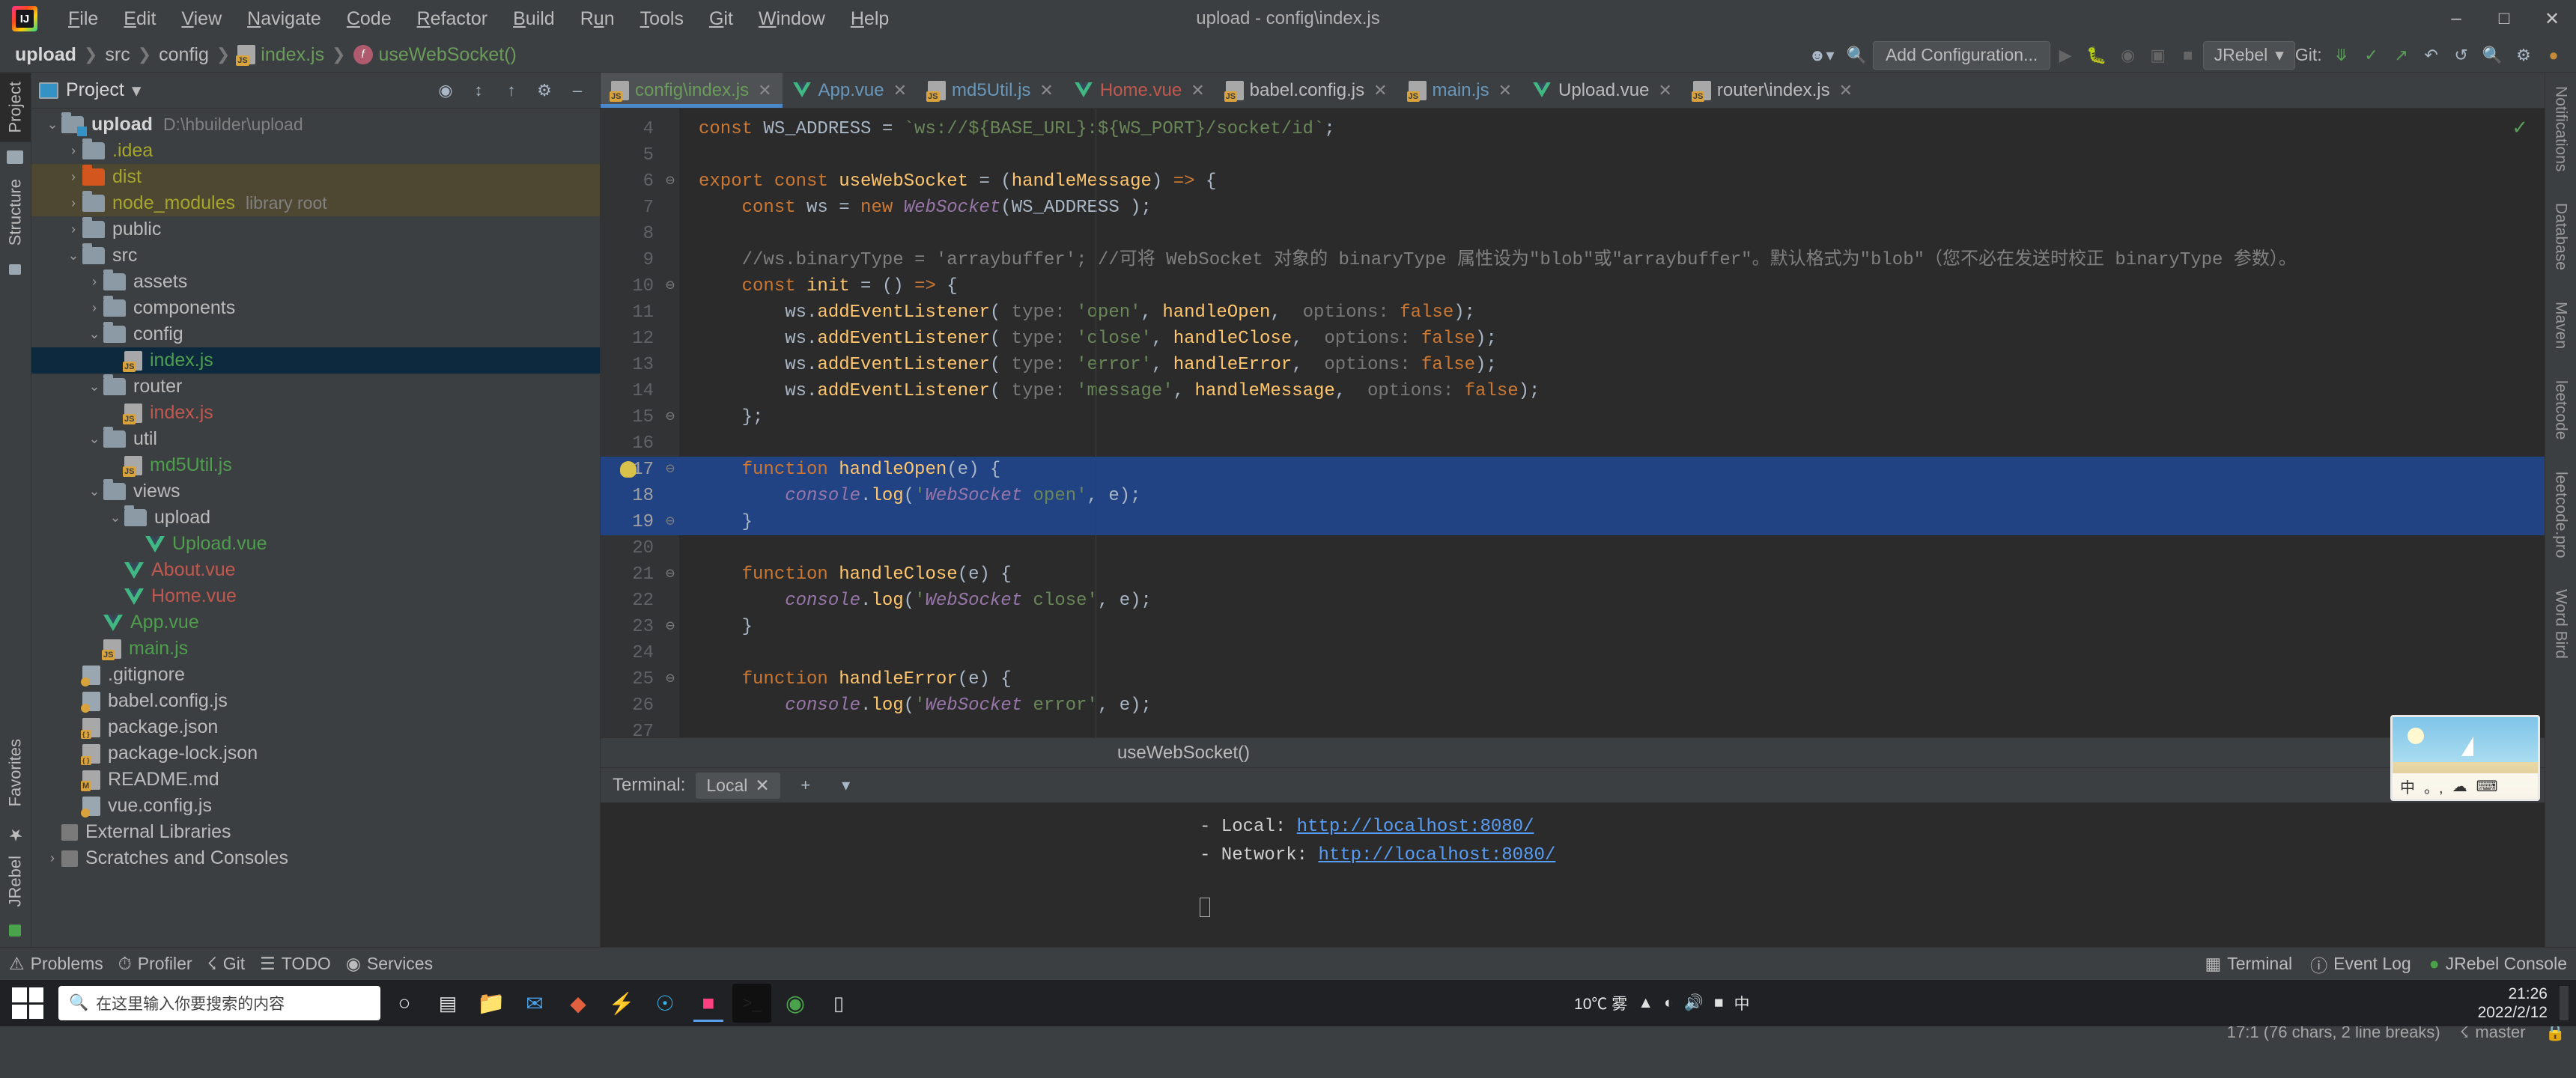 Image resolution: width=2576 pixels, height=1078 pixels. I want to click on ime-punctuation: 。,, so click(2433, 787).